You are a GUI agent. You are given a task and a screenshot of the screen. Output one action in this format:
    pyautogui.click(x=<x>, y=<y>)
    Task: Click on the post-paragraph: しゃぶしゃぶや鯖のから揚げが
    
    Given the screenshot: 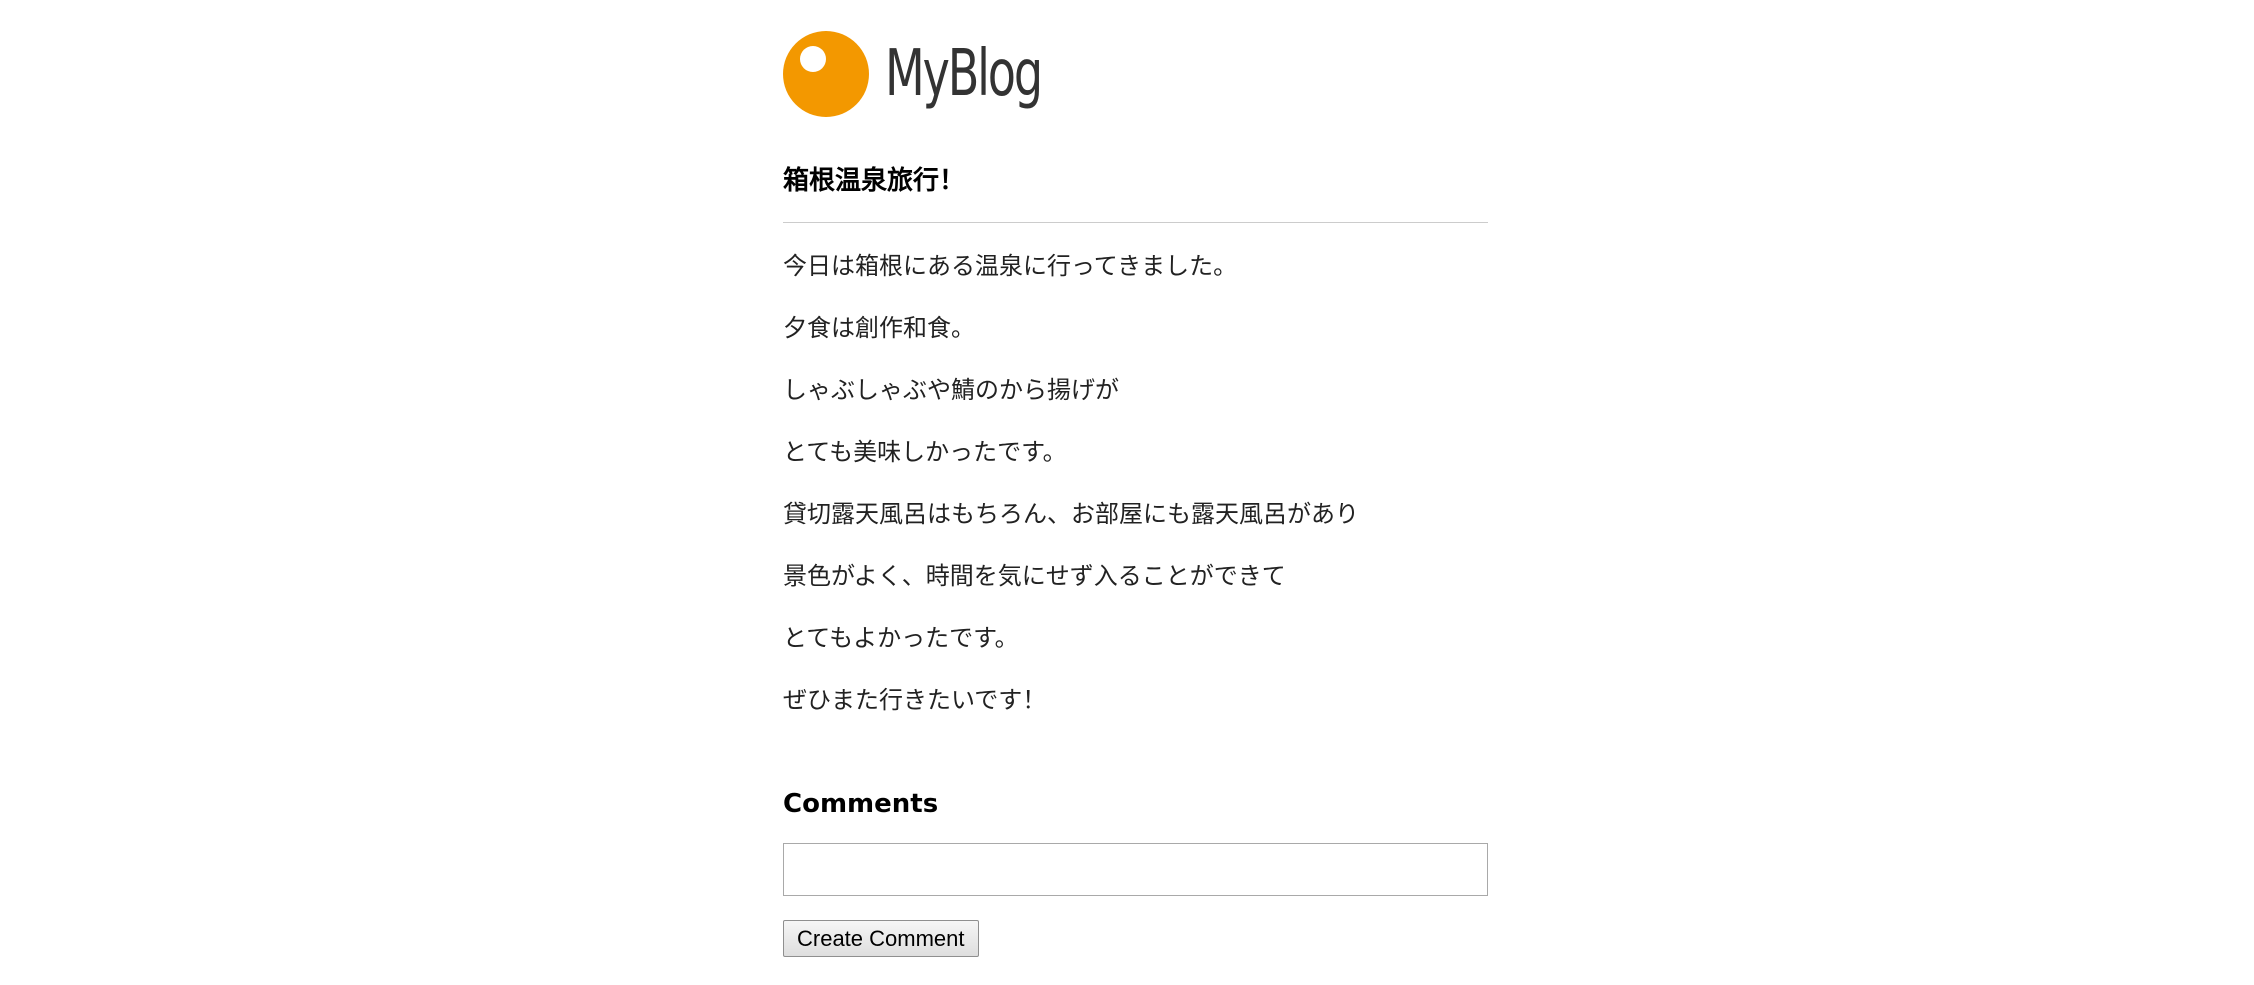 What is the action you would take?
    pyautogui.click(x=951, y=390)
    